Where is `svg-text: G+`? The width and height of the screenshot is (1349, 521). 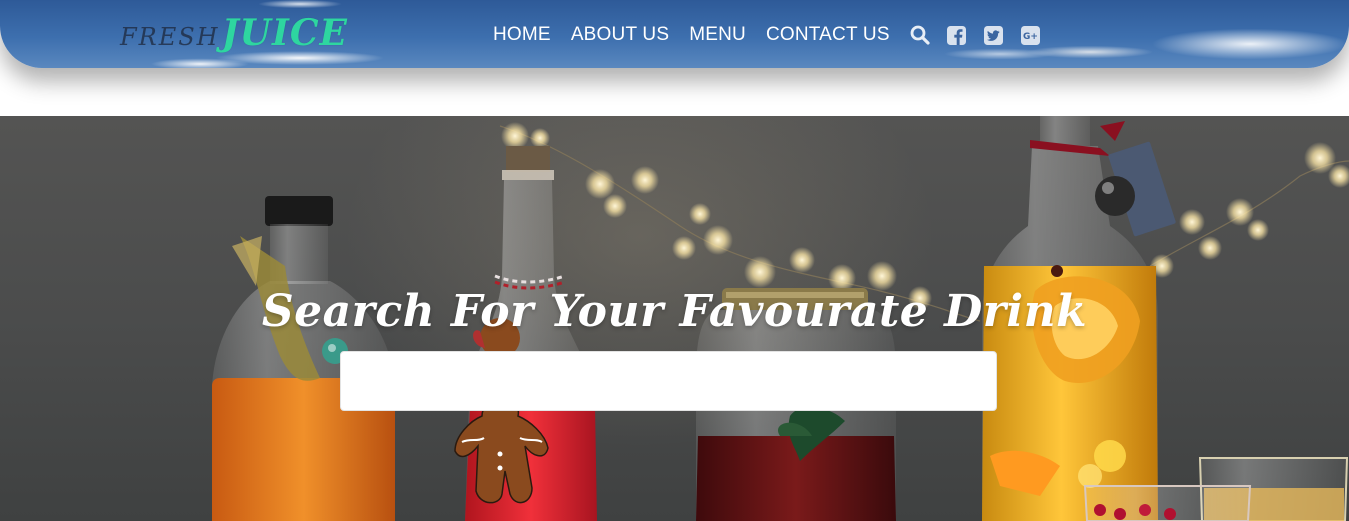
svg-text: G+ is located at coordinates (1030, 37).